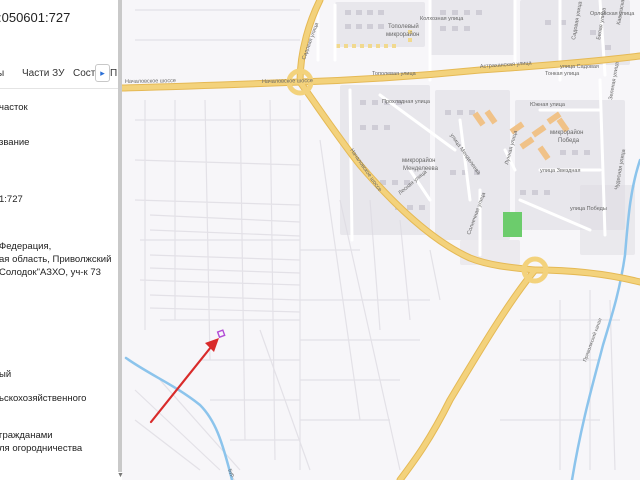 Image resolution: width=640 pixels, height=480 pixels. I want to click on panel-title: :050601:727, so click(35, 17).